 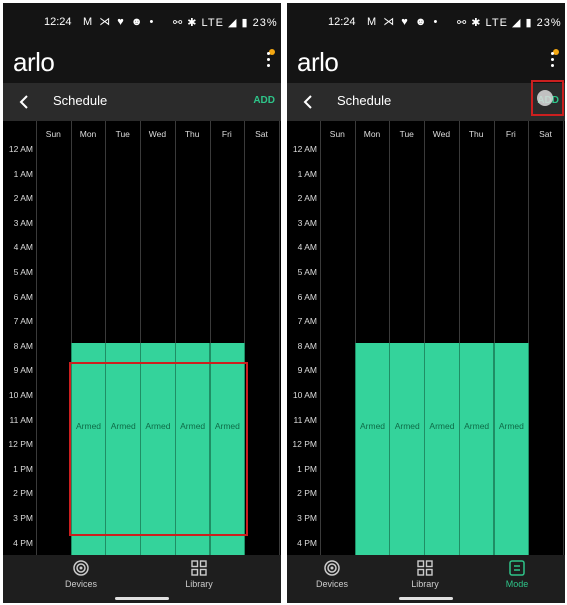 I want to click on armed-block-fri: Armed, so click(x=511, y=448).